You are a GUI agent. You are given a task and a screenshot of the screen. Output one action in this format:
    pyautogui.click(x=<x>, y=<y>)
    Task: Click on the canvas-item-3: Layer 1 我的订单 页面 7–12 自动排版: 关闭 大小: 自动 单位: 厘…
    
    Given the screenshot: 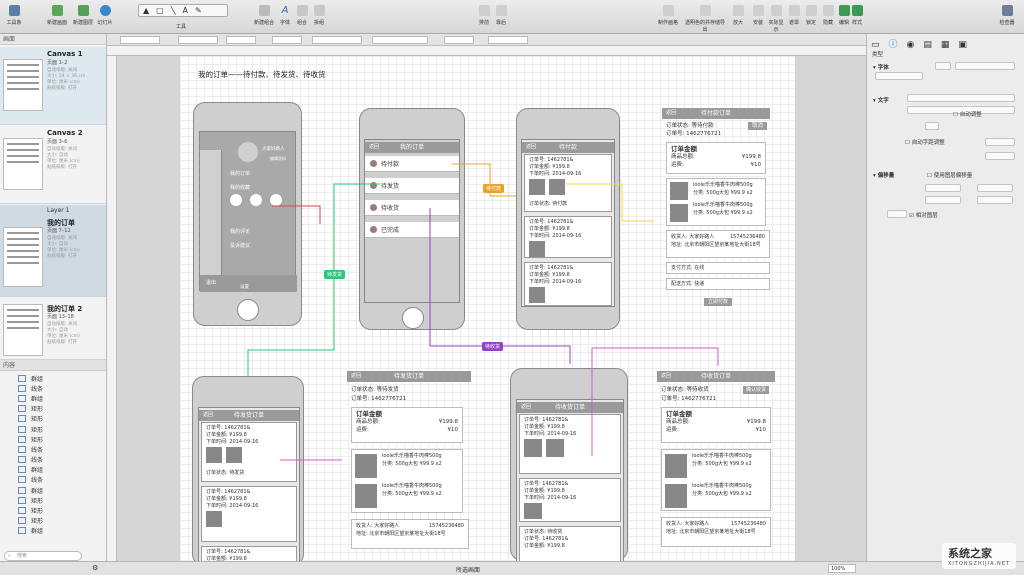 What is the action you would take?
    pyautogui.click(x=53, y=251)
    